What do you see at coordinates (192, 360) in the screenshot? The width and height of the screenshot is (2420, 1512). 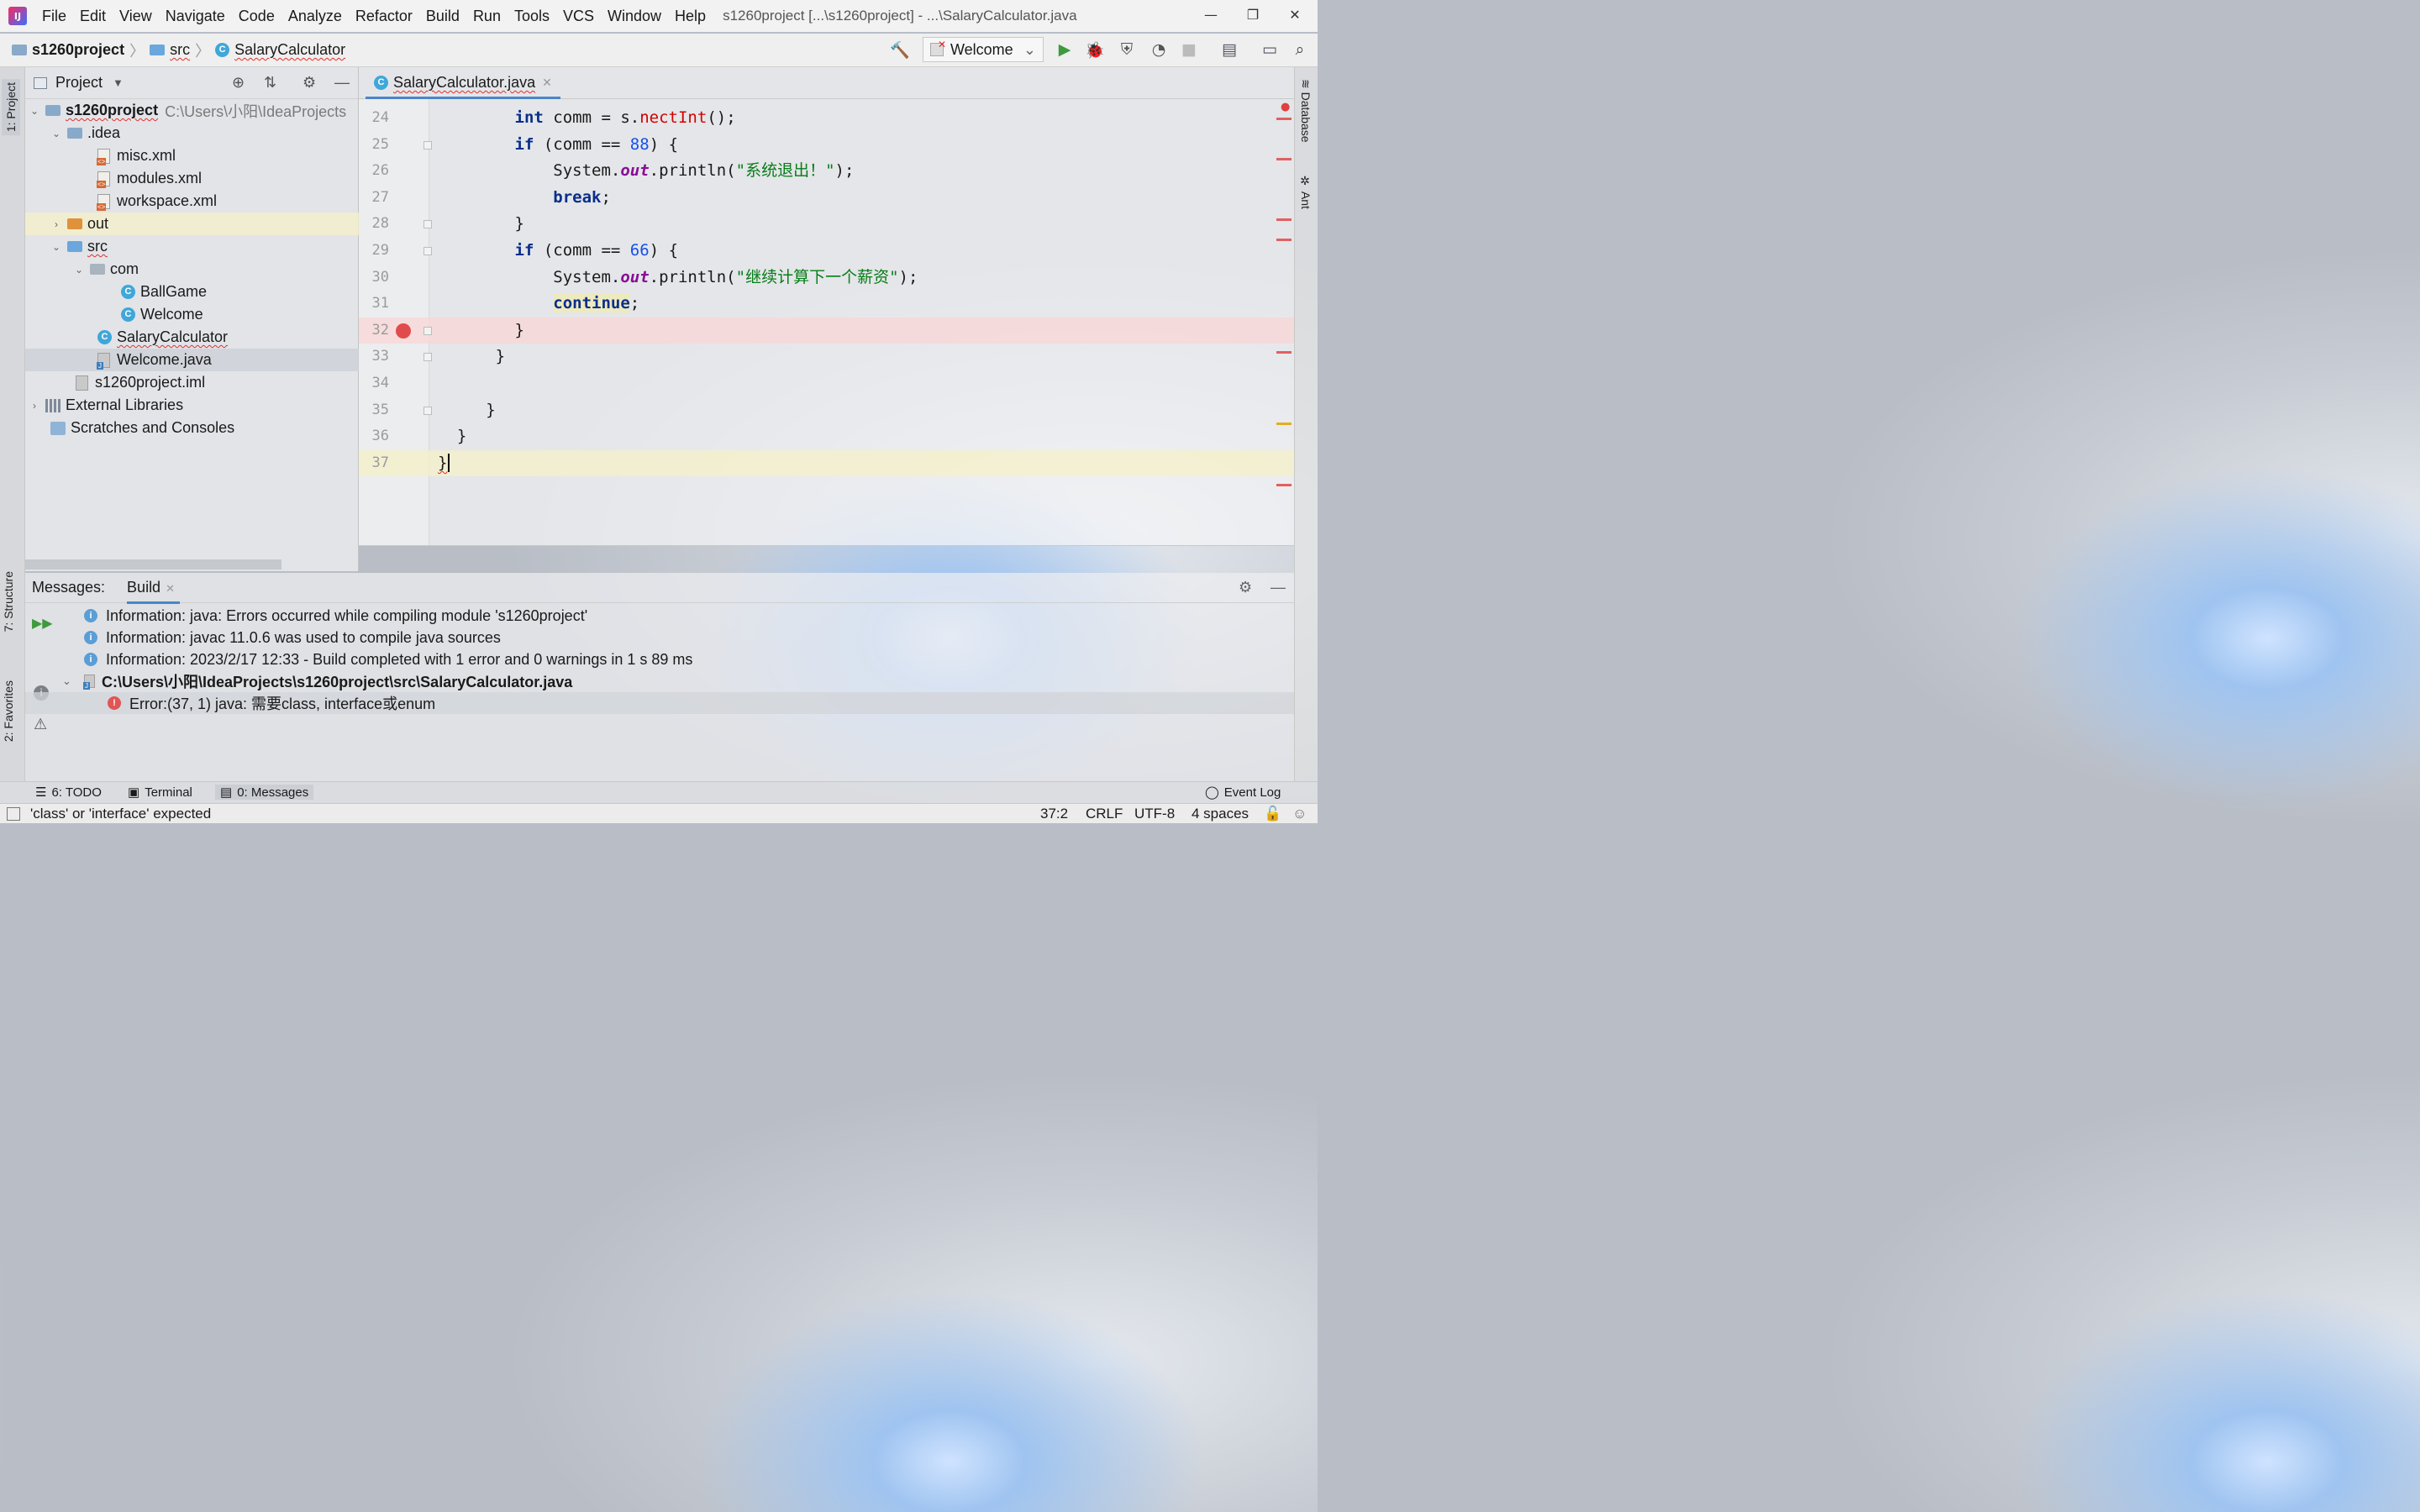 I see `tree-item-welcome-java: Welcome.java` at bounding box center [192, 360].